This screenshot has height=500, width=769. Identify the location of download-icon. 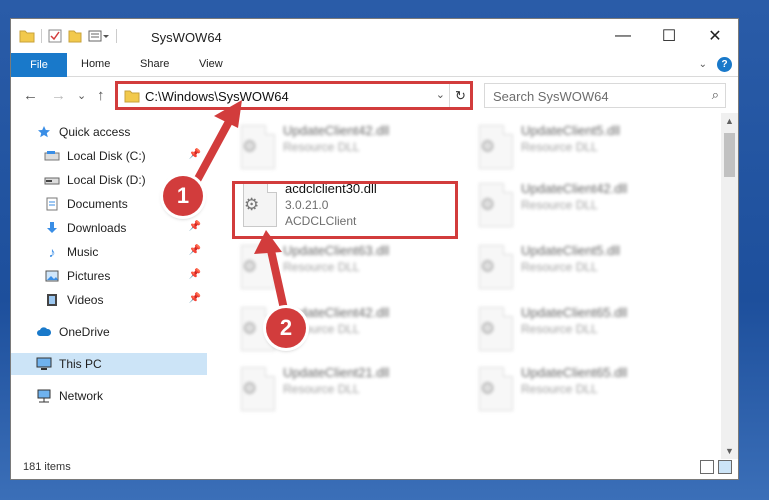
(52, 228).